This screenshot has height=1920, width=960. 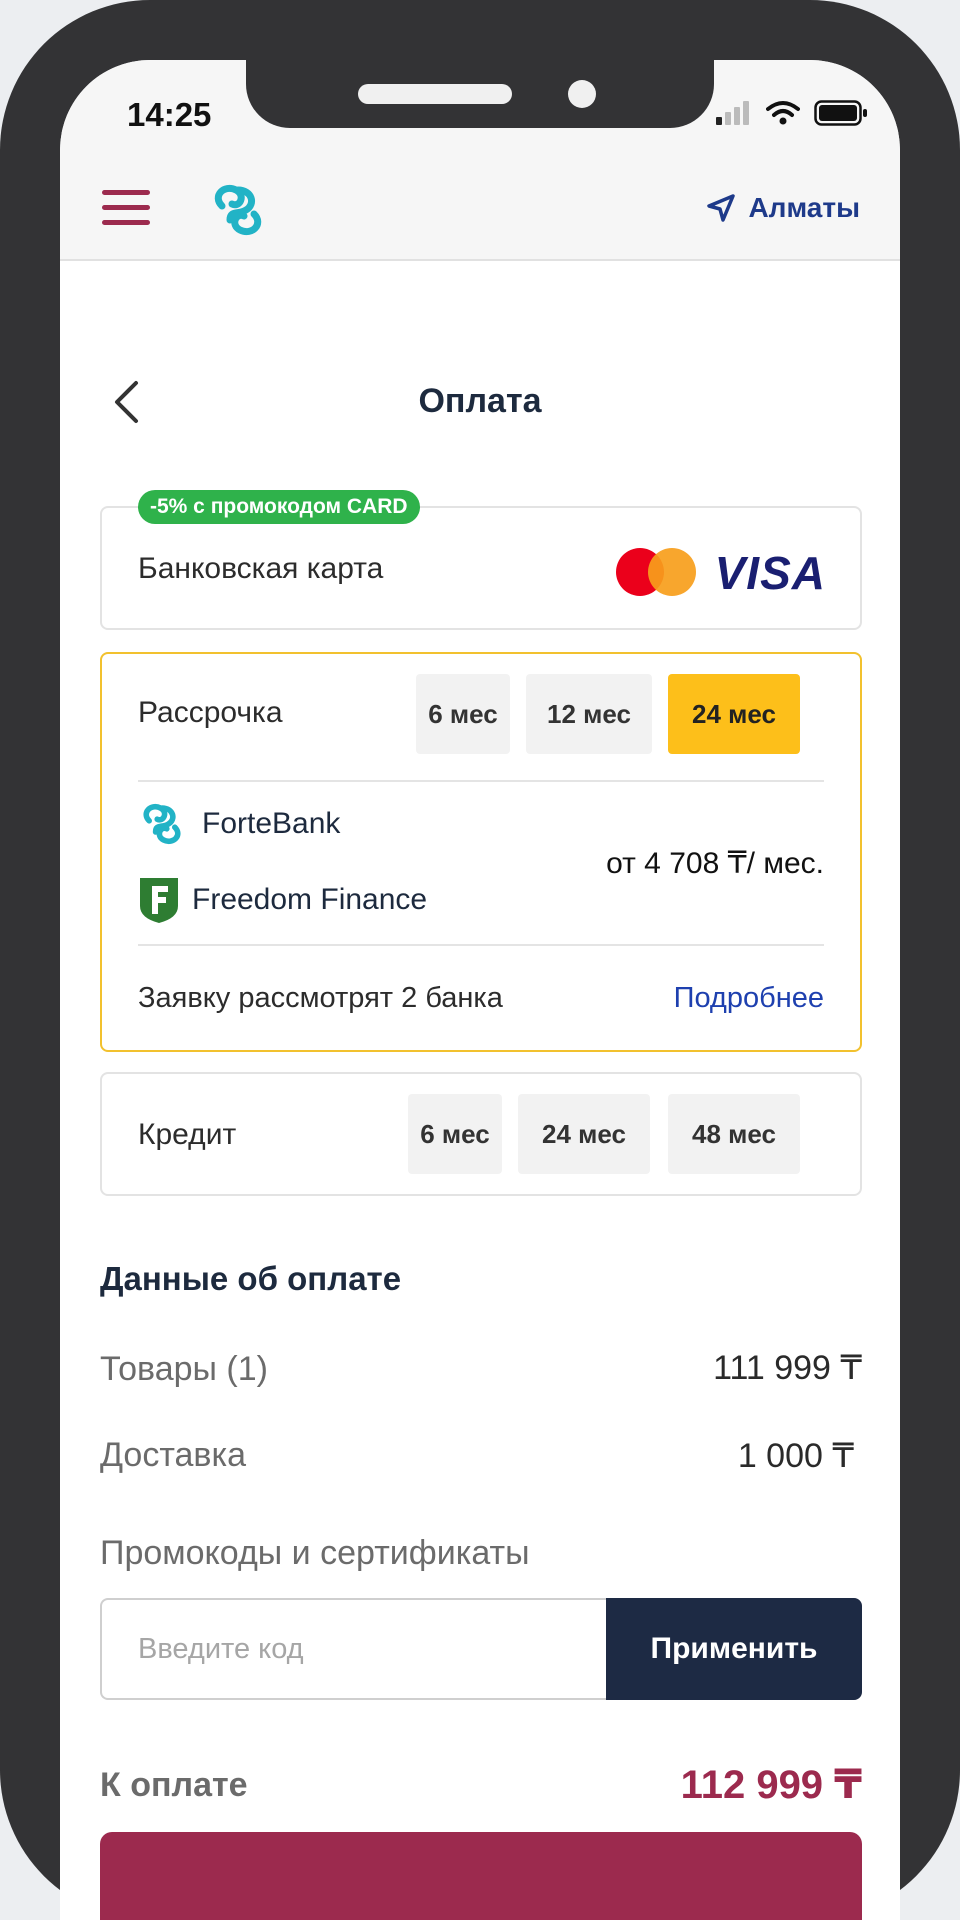 I want to click on installment-term-24: 24 мес, so click(x=734, y=714).